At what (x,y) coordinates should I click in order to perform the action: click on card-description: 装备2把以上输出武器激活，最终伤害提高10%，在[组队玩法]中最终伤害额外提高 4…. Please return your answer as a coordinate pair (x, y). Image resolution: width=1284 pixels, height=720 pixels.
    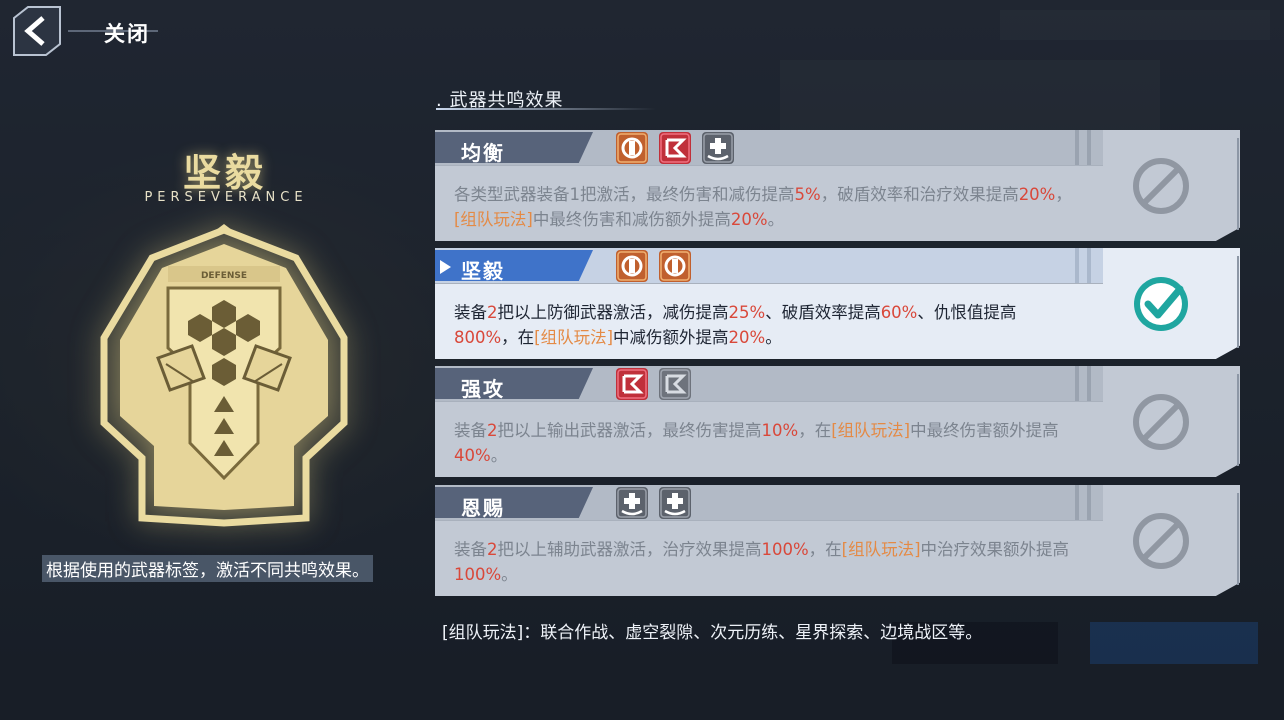
    Looking at the image, I should click on (764, 443).